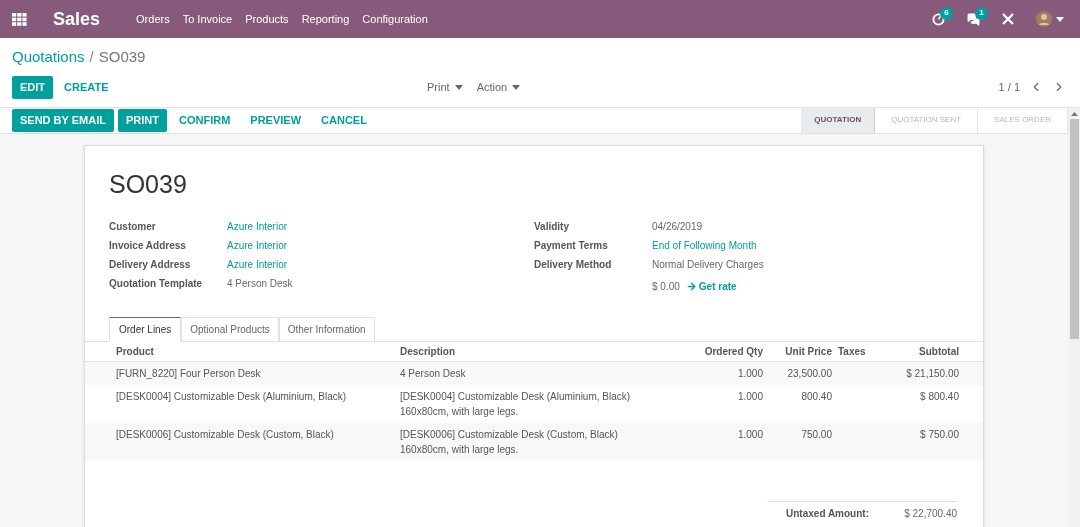 This screenshot has width=1080, height=527. What do you see at coordinates (344, 120) in the screenshot?
I see `link-button: CANCEL` at bounding box center [344, 120].